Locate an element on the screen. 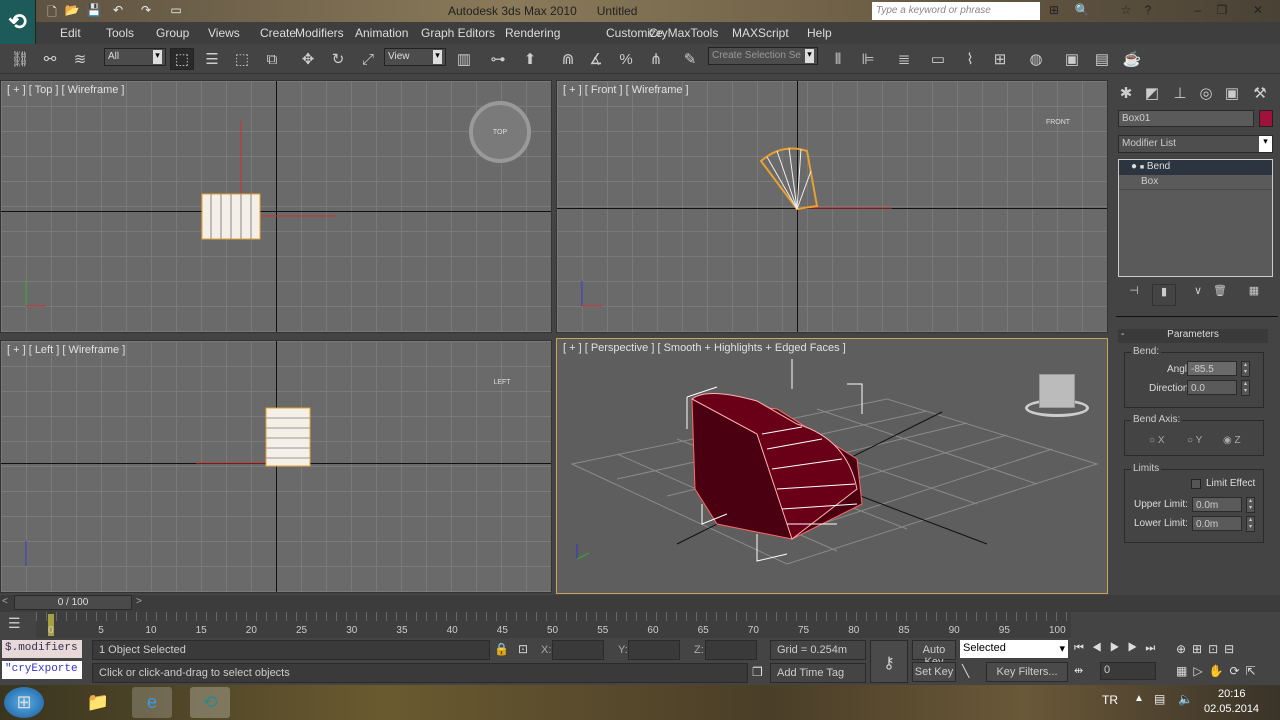 The width and height of the screenshot is (1280, 720). direction-spinner: ▴ ▾ is located at coordinates (1245, 388).